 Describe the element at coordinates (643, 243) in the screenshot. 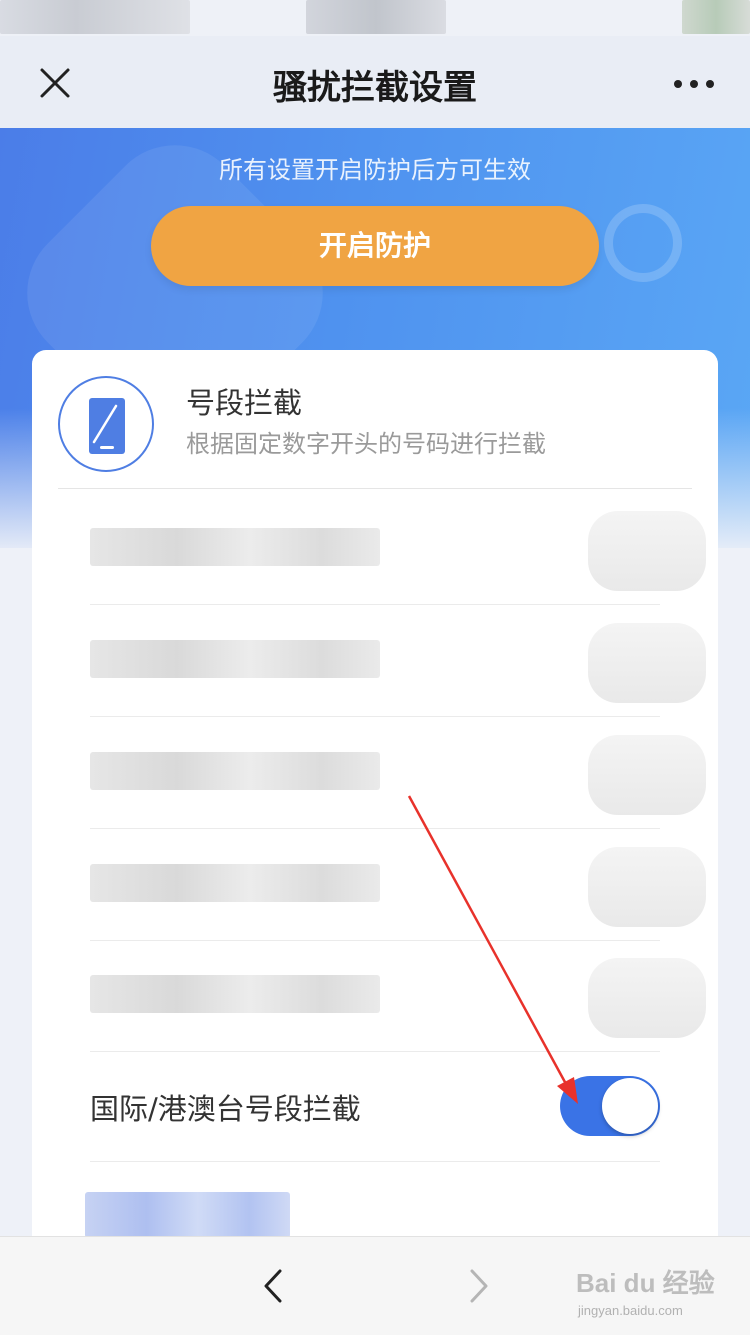

I see `decorative-ring` at that location.